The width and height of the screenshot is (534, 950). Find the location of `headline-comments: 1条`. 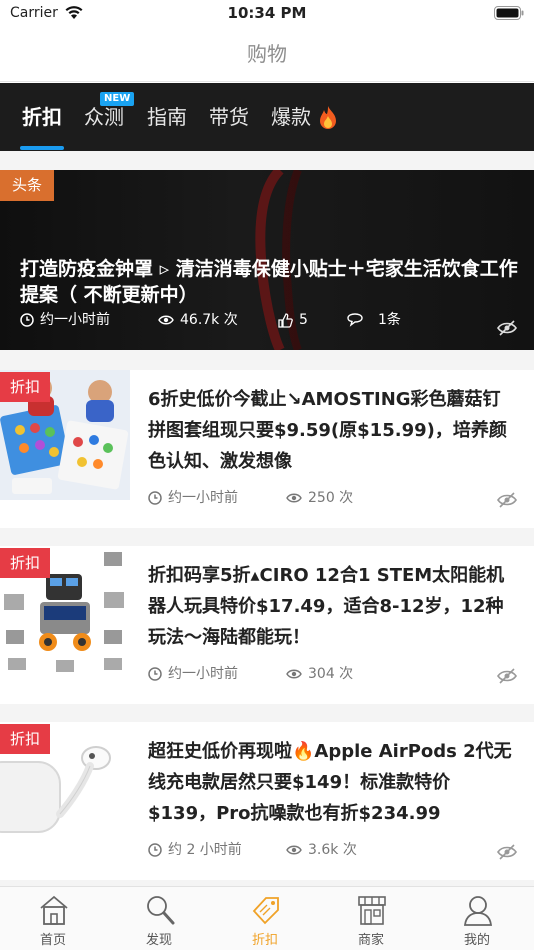

headline-comments: 1条 is located at coordinates (373, 320).